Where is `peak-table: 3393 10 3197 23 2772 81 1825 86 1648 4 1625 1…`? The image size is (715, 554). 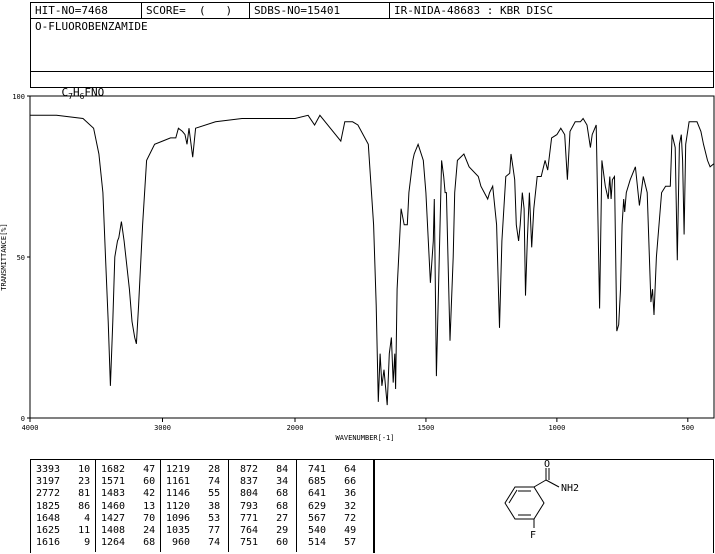 peak-table: 3393 10 3197 23 2772 81 1825 86 1648 4 1625 1… is located at coordinates (202, 506).